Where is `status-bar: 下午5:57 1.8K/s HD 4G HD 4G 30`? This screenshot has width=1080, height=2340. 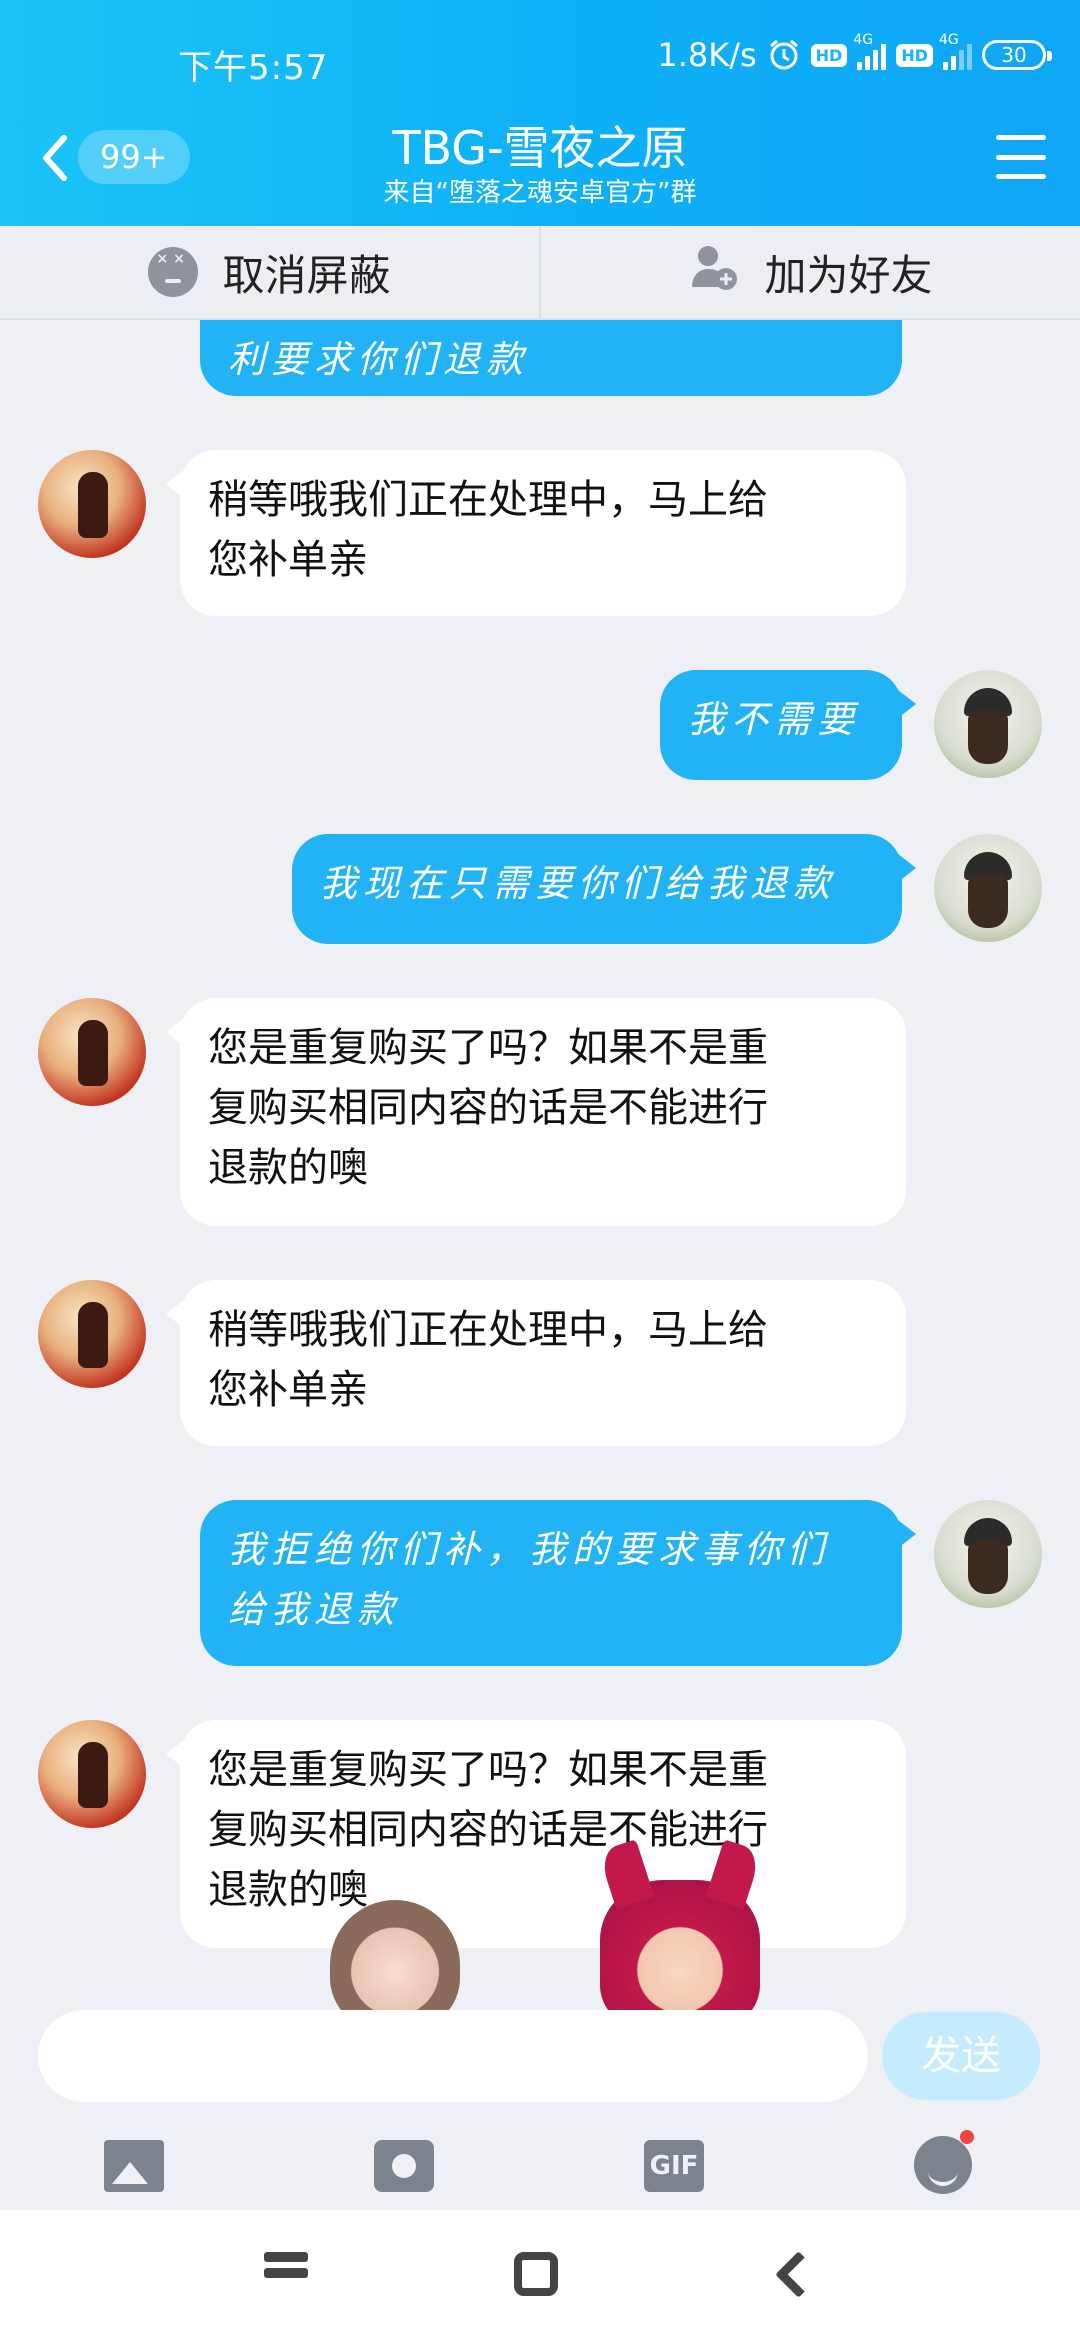 status-bar: 下午5:57 1.8K/s HD 4G HD 4G 30 is located at coordinates (540, 55).